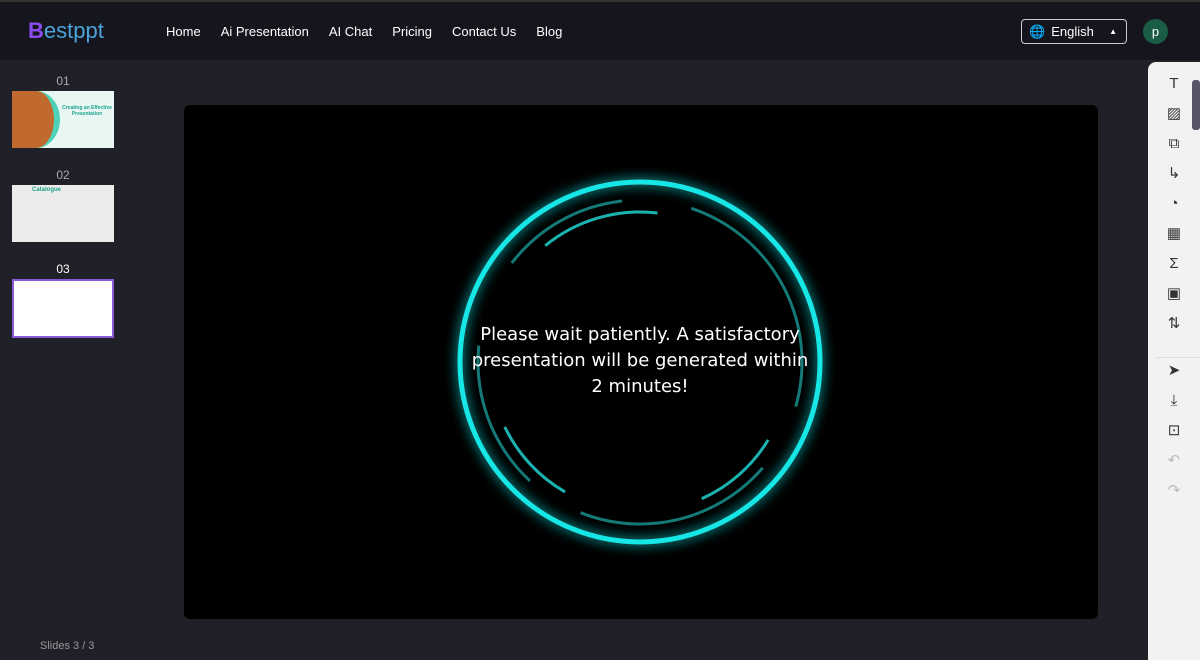  I want to click on slide-thumbnail-active, so click(63, 308).